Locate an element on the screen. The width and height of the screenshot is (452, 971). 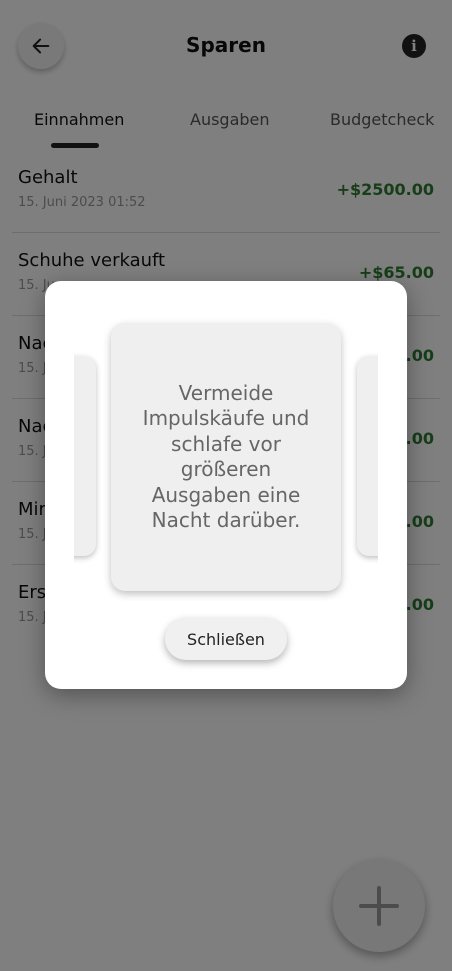
previous-tip-card is located at coordinates (85, 456).